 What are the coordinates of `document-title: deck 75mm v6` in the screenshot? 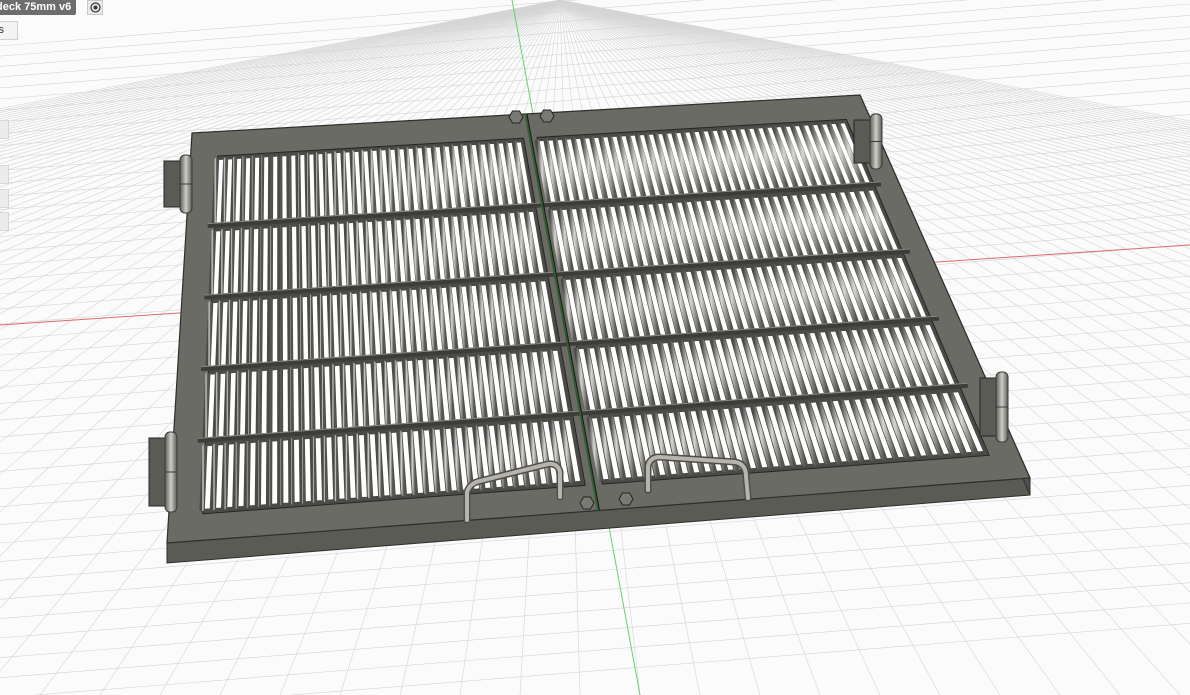 It's located at (36, 7).